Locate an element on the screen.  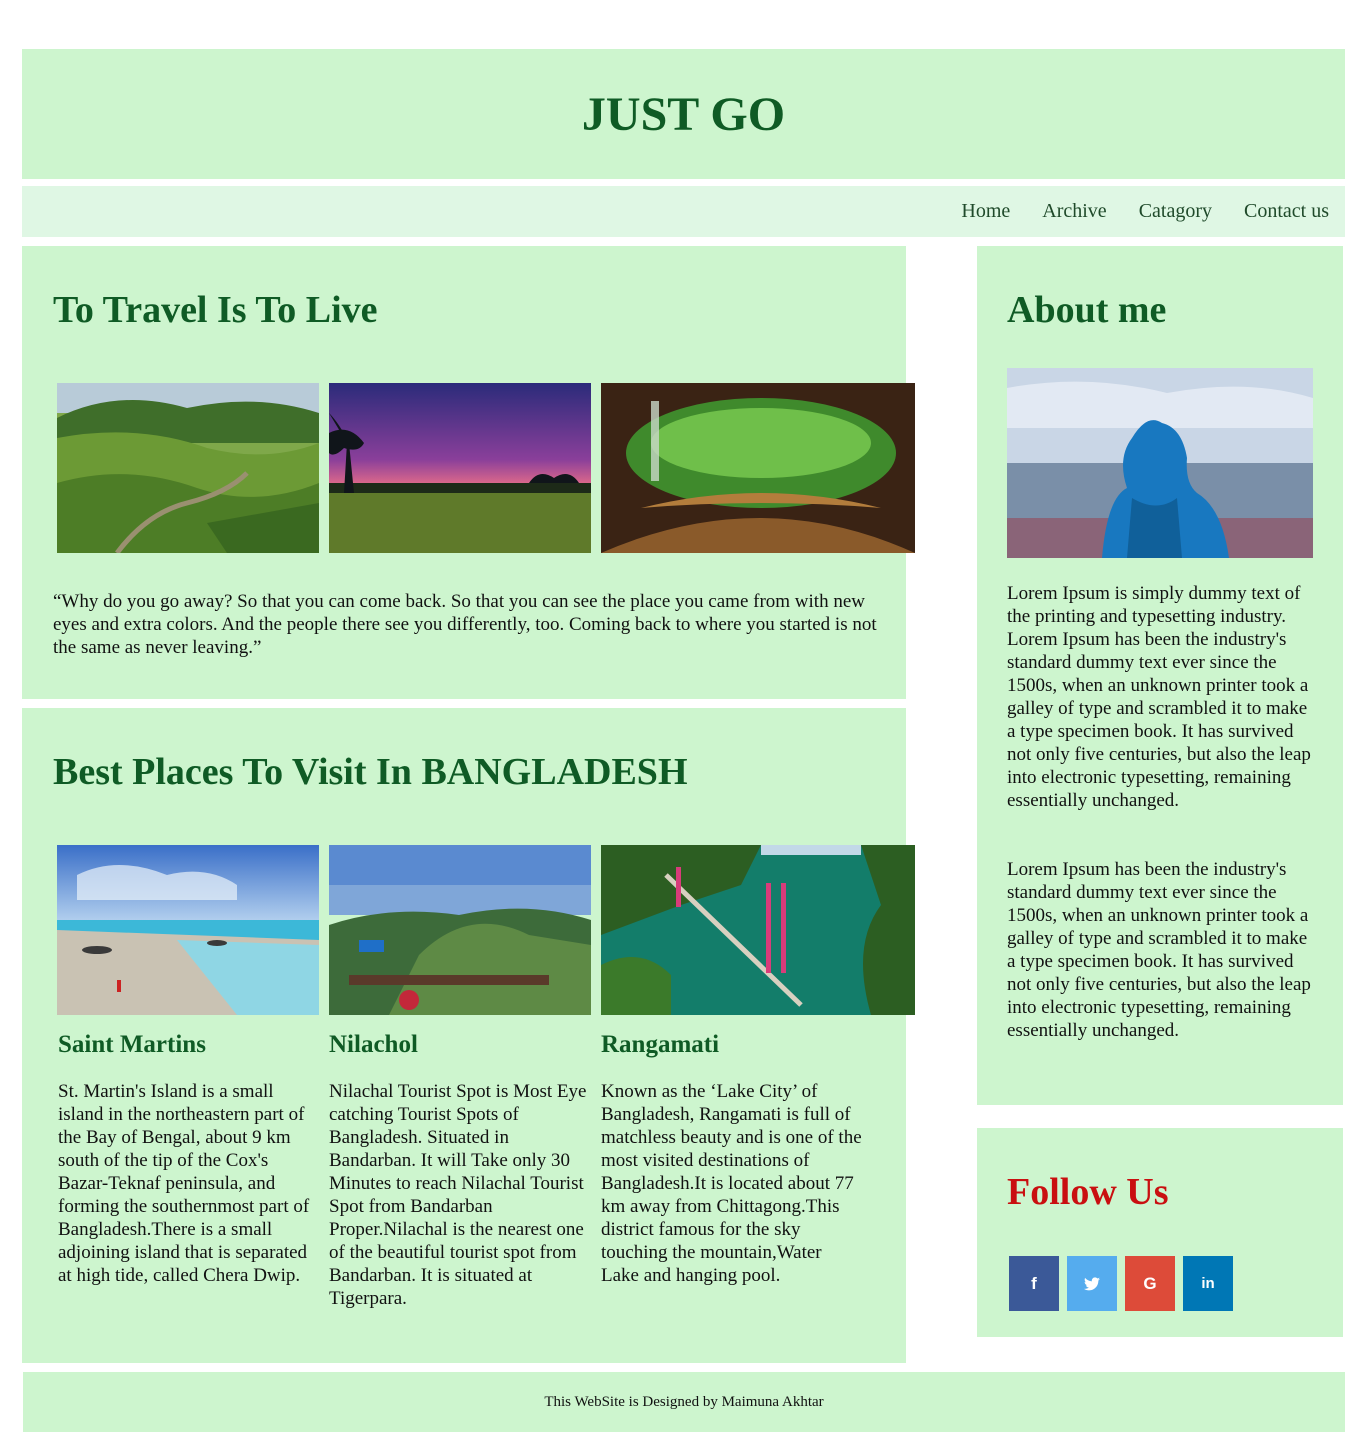
nav-contact-us: Contact us is located at coordinates (1286, 211).